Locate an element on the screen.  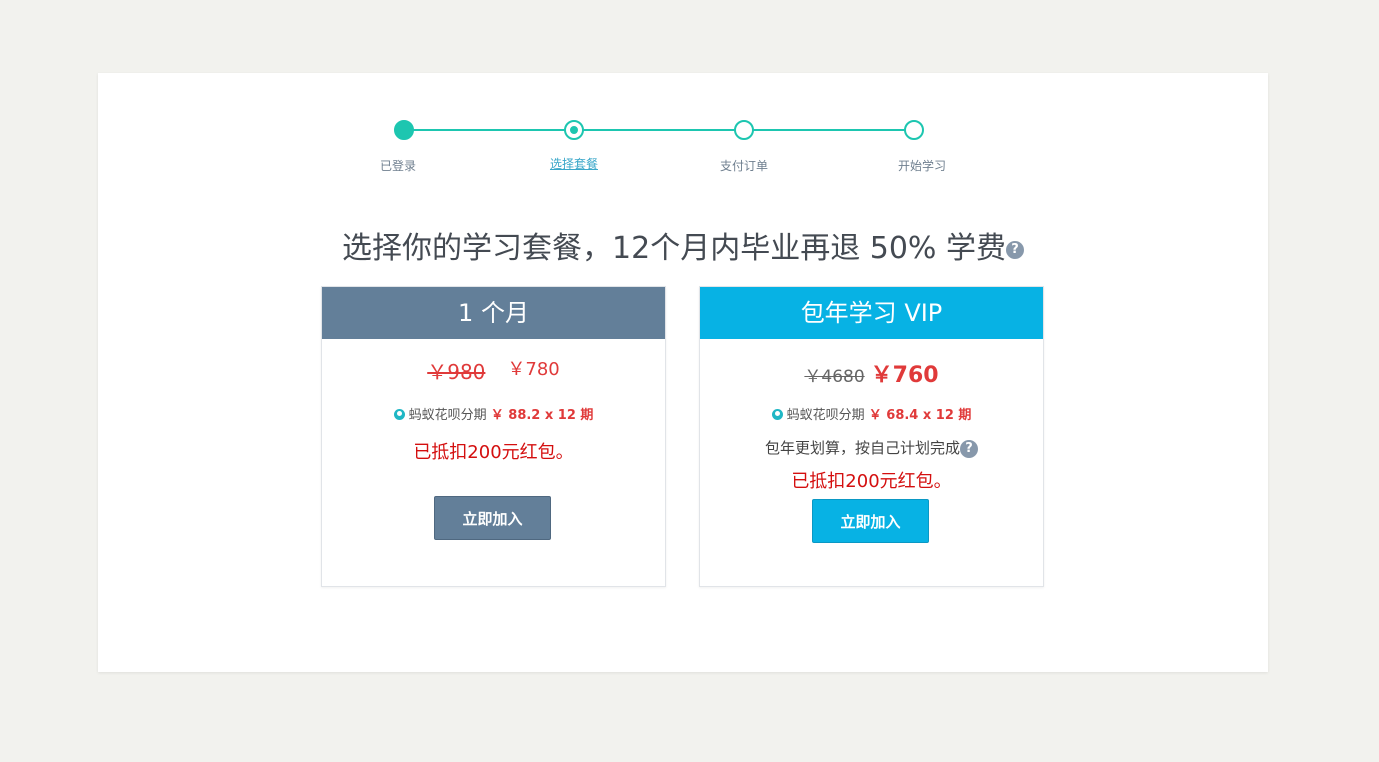
installment-row: 蚂蚁花呗分期 ￥ 68.4 x 12 期 is located at coordinates (871, 413).